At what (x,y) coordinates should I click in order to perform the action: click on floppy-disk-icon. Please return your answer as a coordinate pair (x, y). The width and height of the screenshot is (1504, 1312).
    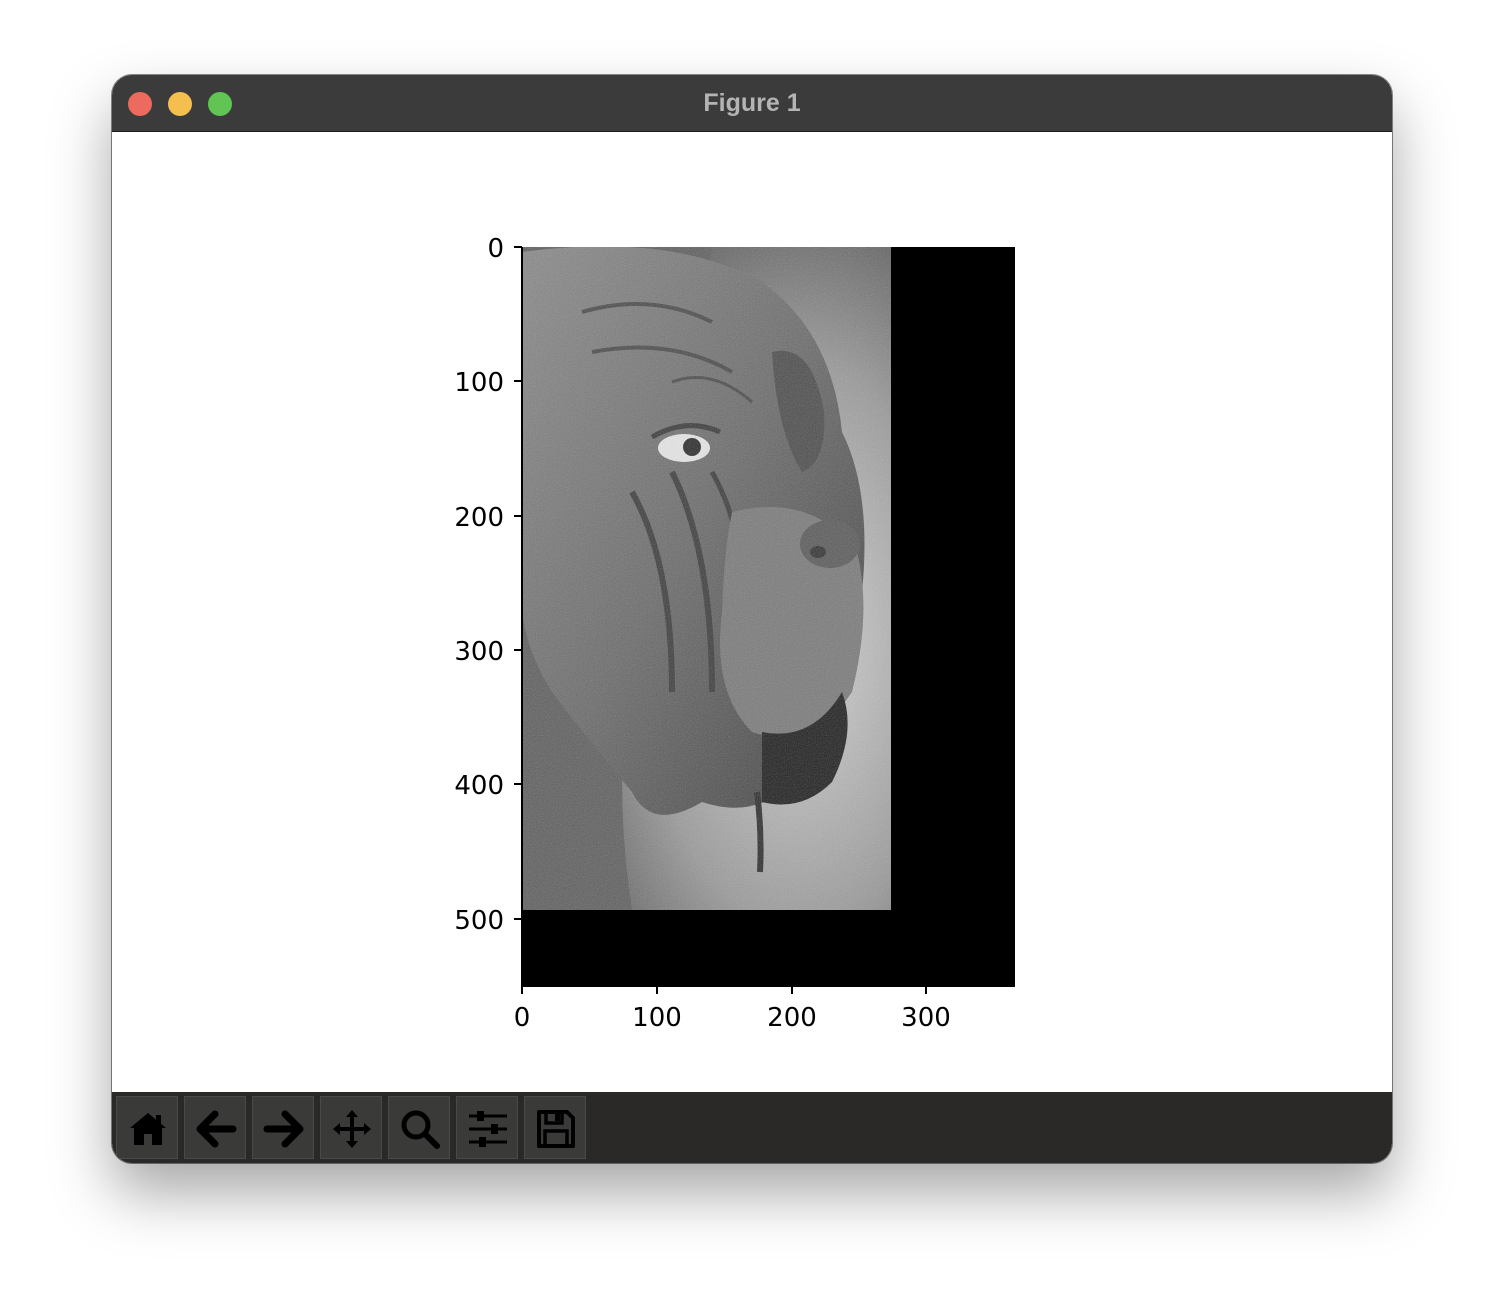
    Looking at the image, I should click on (556, 1129).